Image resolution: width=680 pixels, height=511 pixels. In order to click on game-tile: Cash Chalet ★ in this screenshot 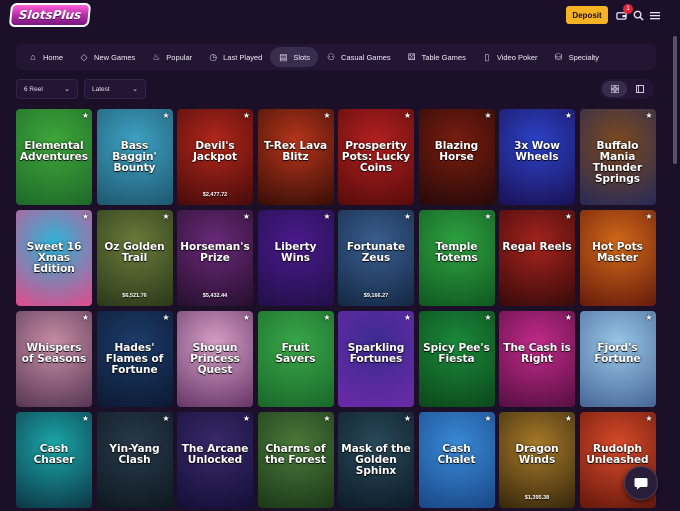, I will do `click(456, 460)`.